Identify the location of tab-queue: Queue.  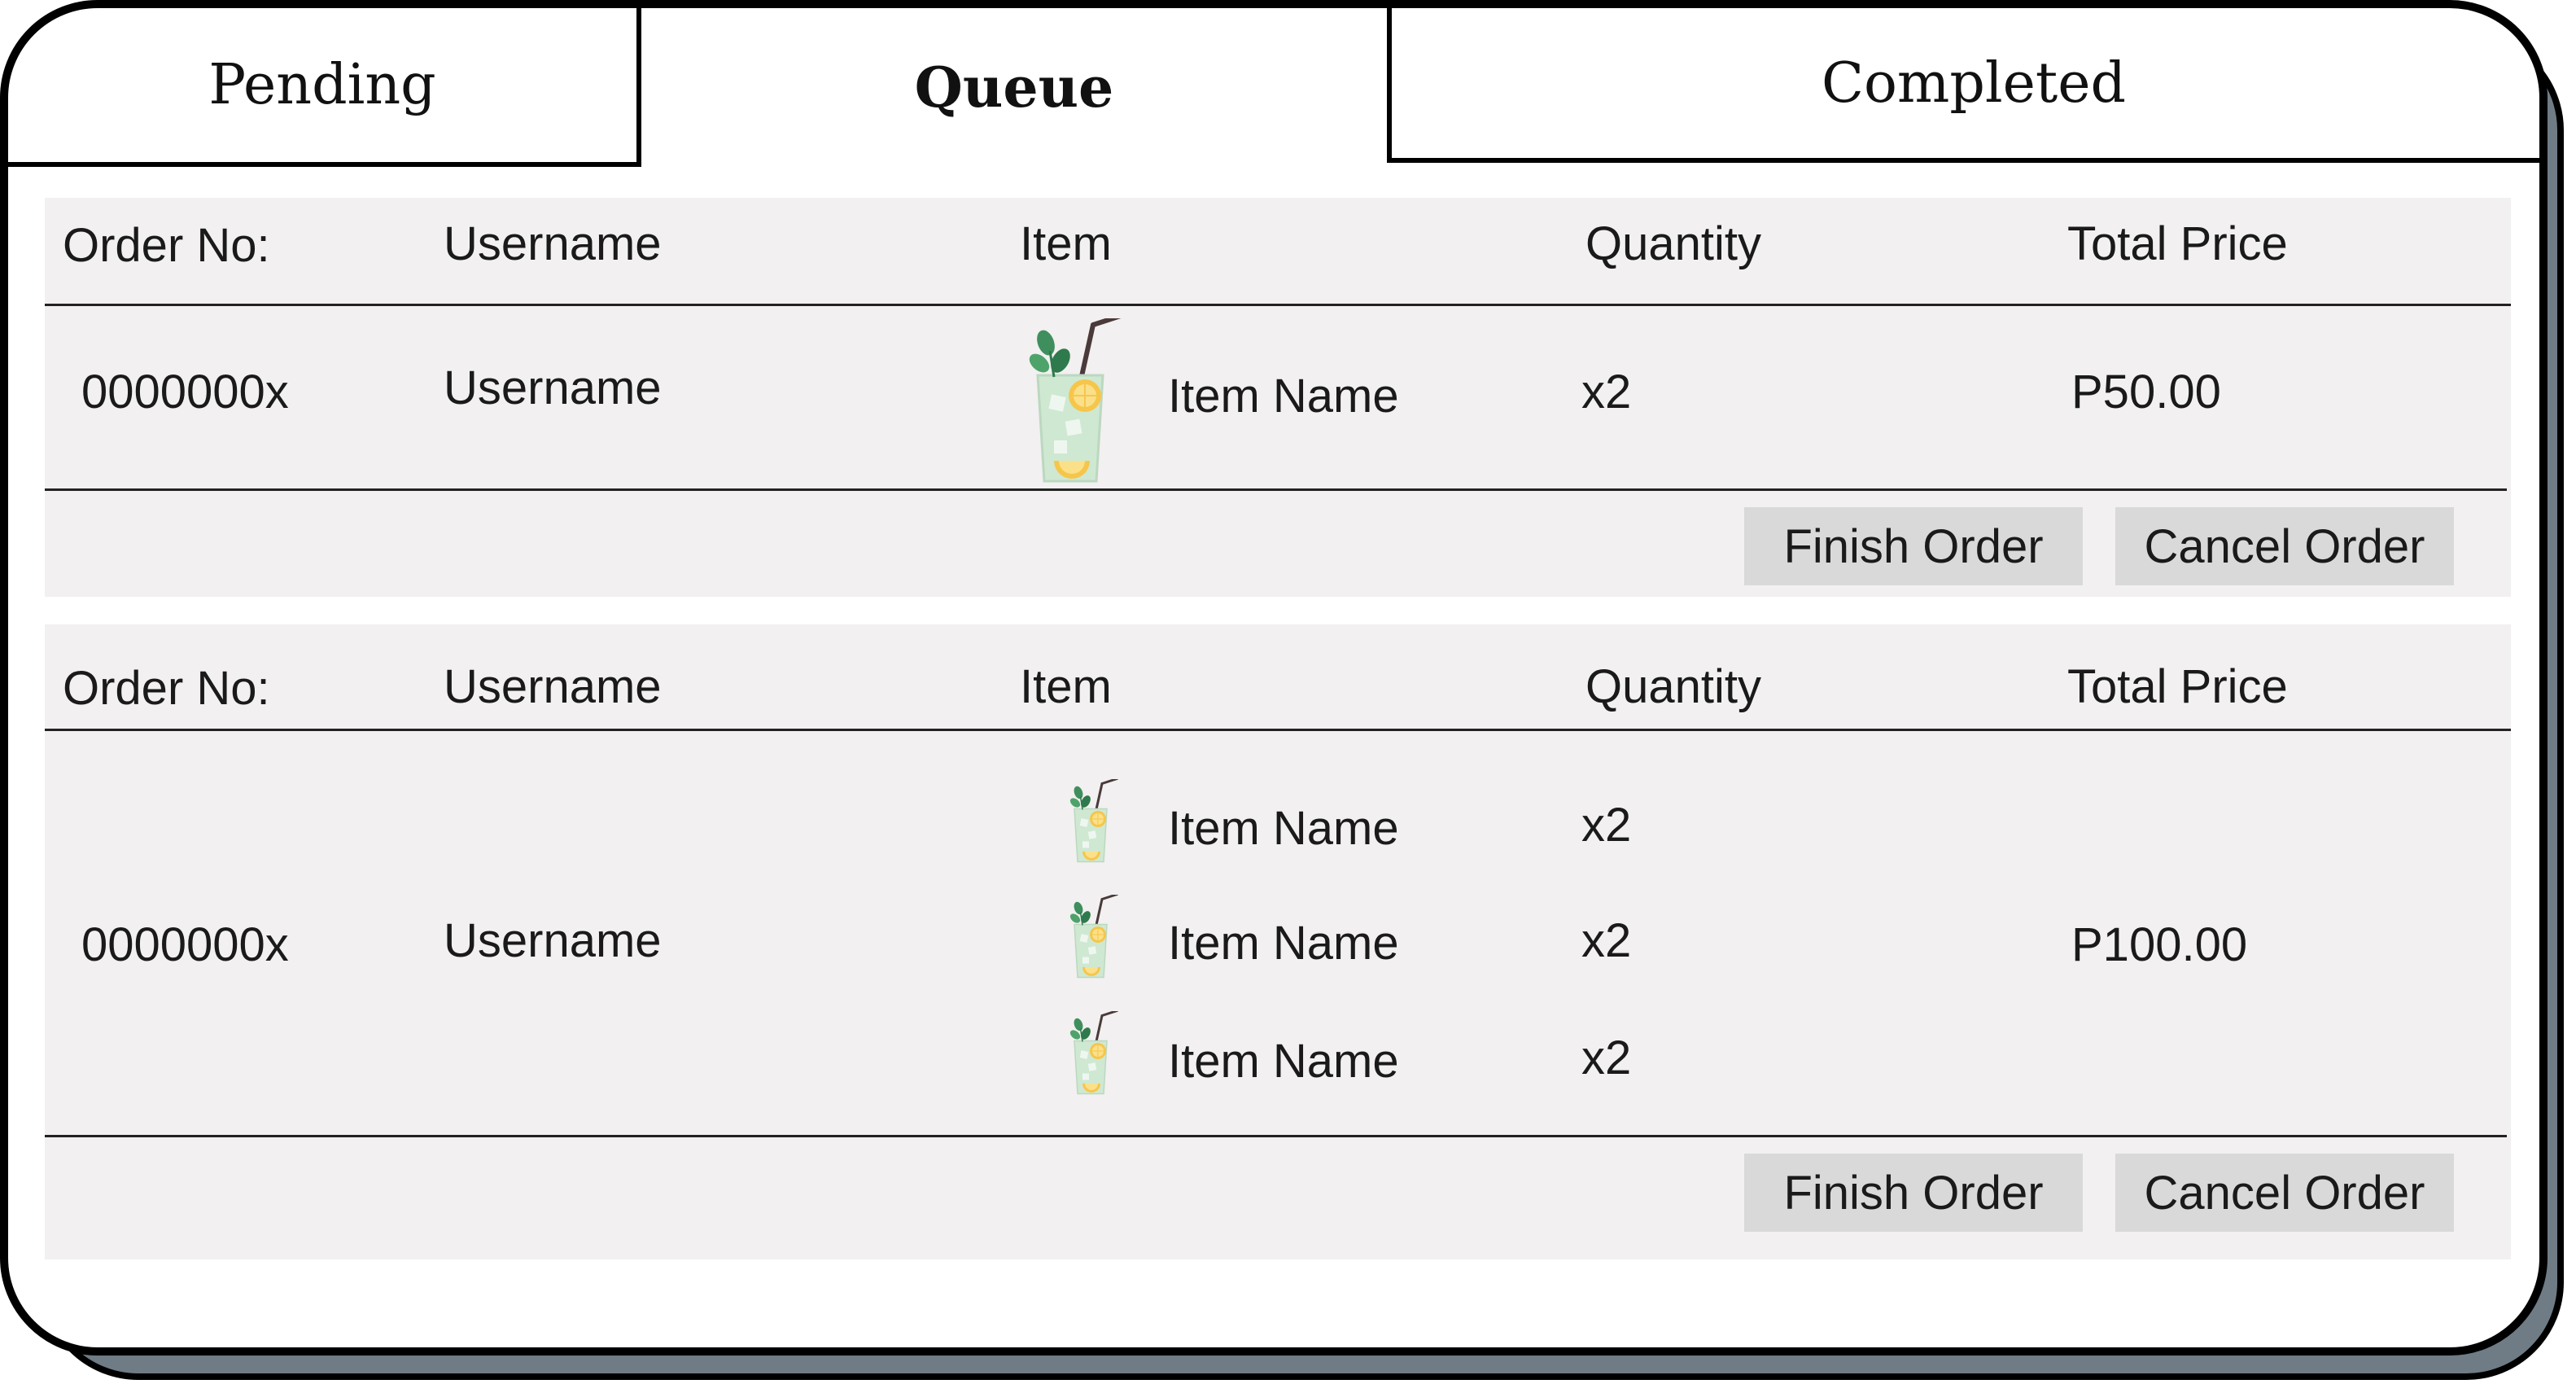
(1014, 87).